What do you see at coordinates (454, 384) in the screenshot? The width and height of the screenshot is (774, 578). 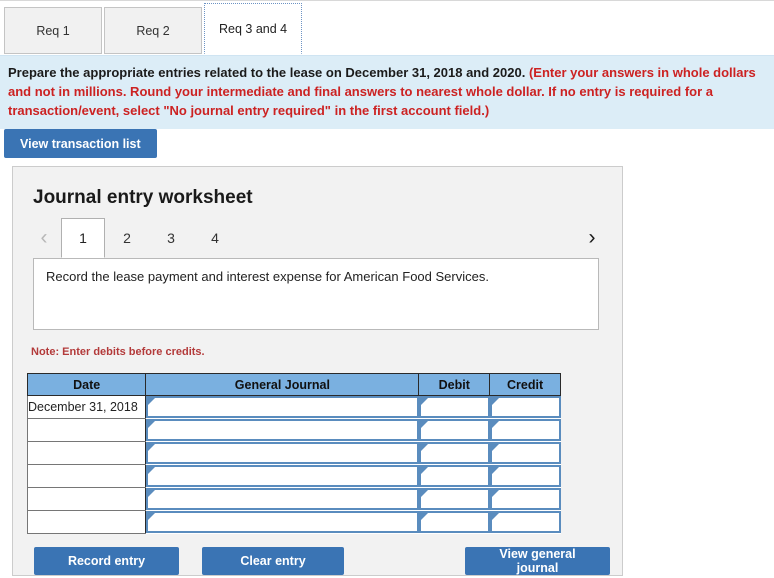 I see `column-header-debit: Debit` at bounding box center [454, 384].